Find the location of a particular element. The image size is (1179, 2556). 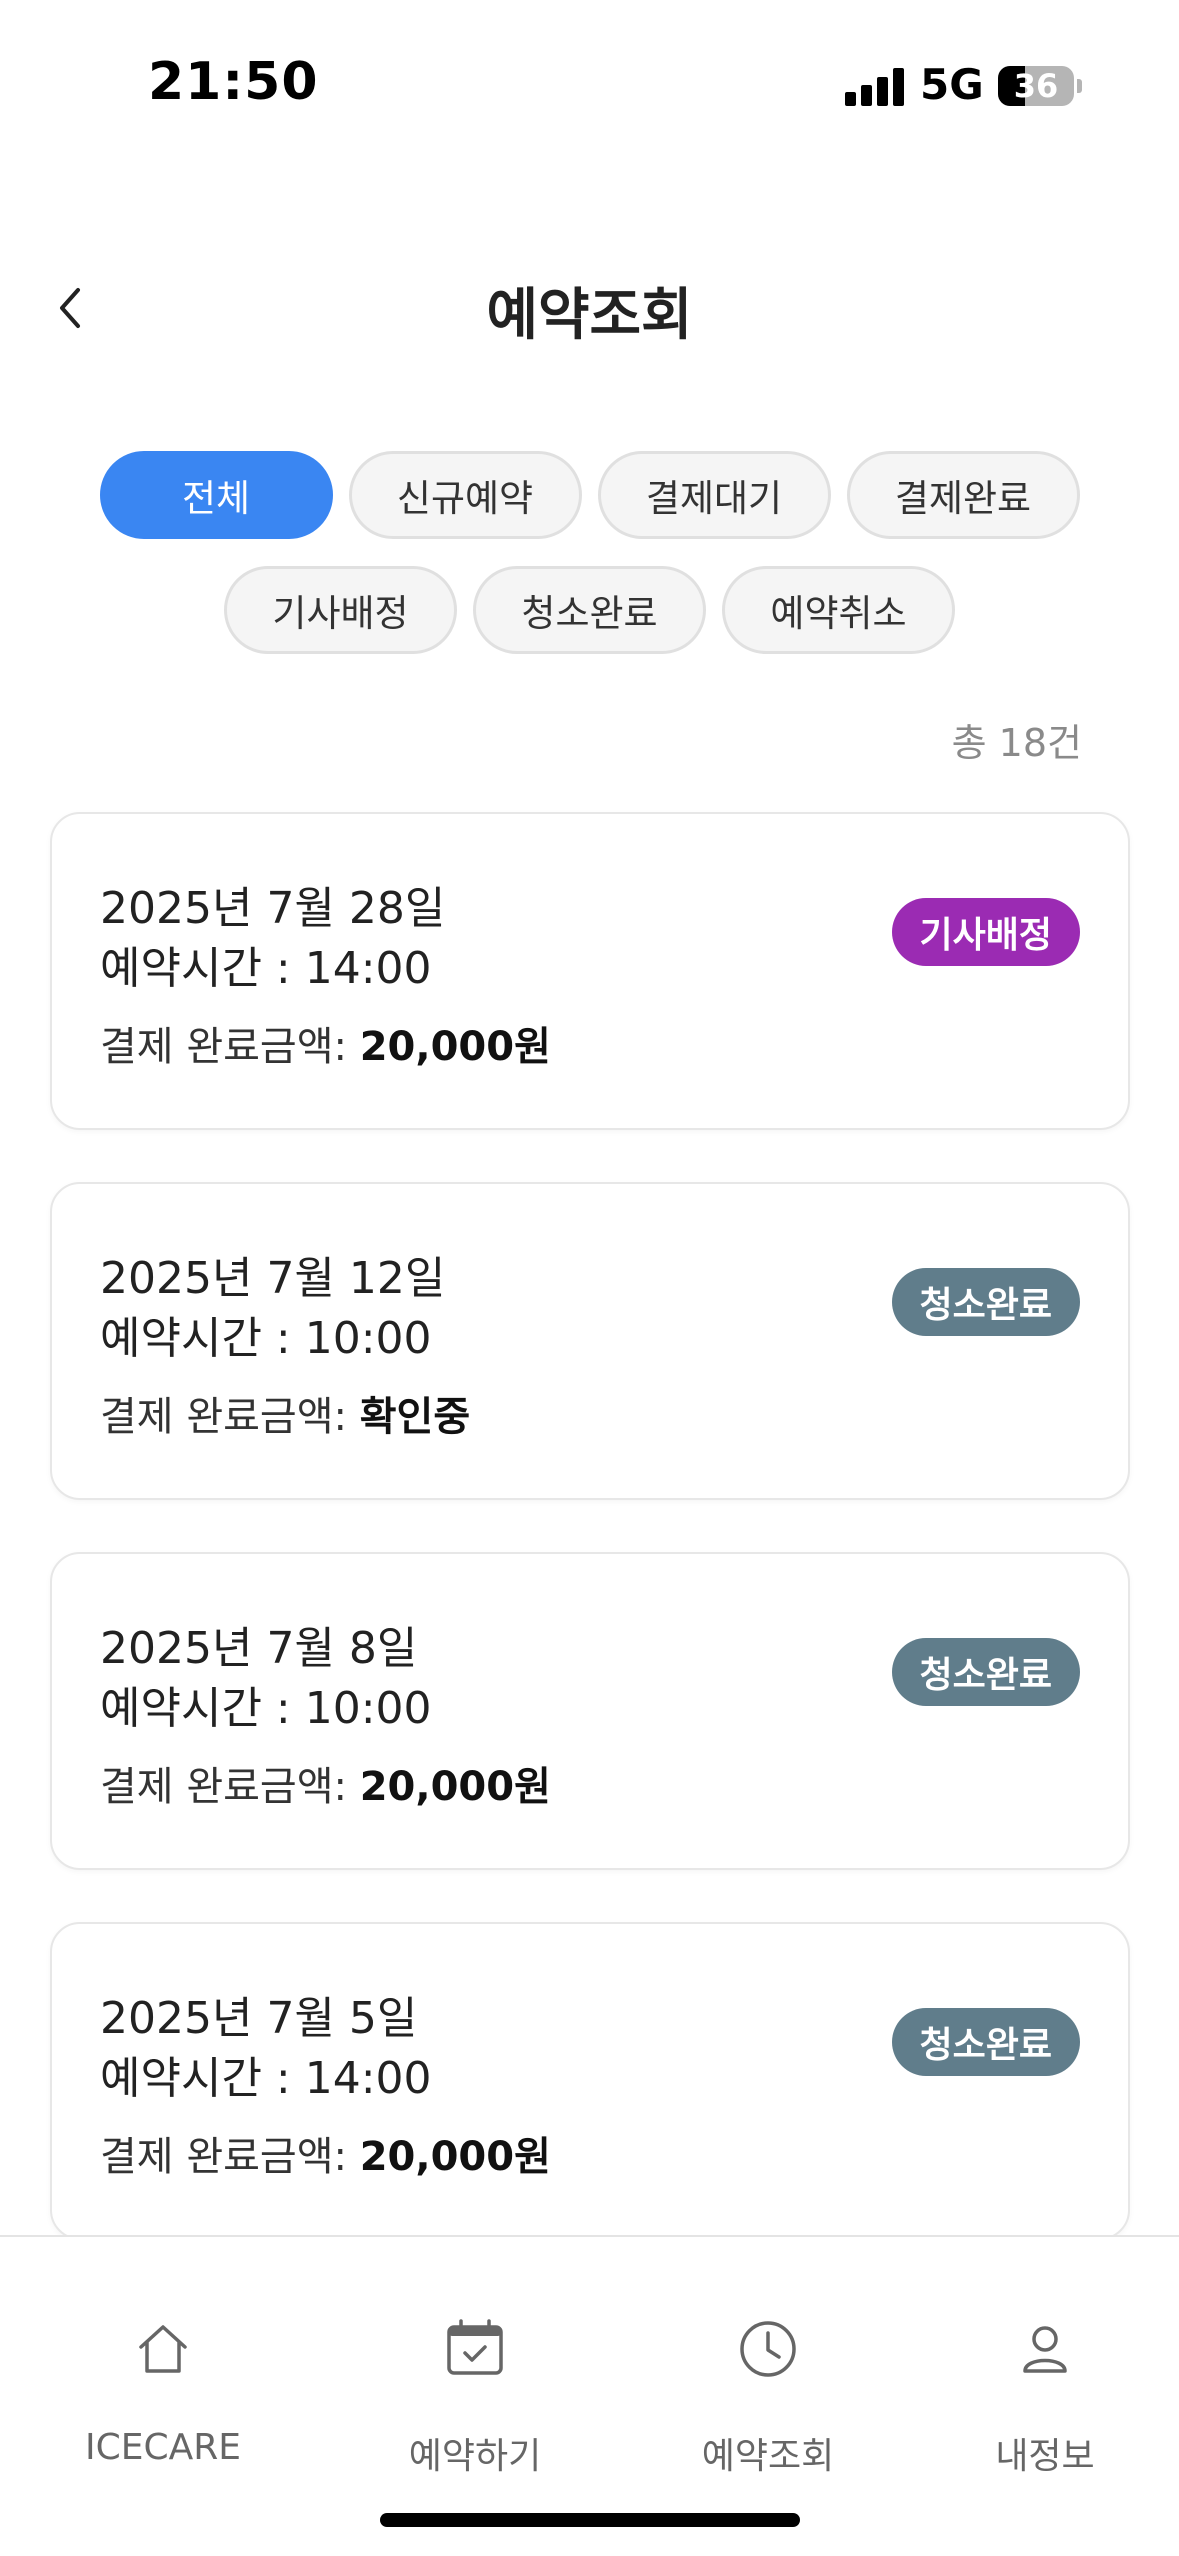

bottom-nav: ICECARE 예약하기 예약조회 내정보 is located at coordinates (589, 2395).